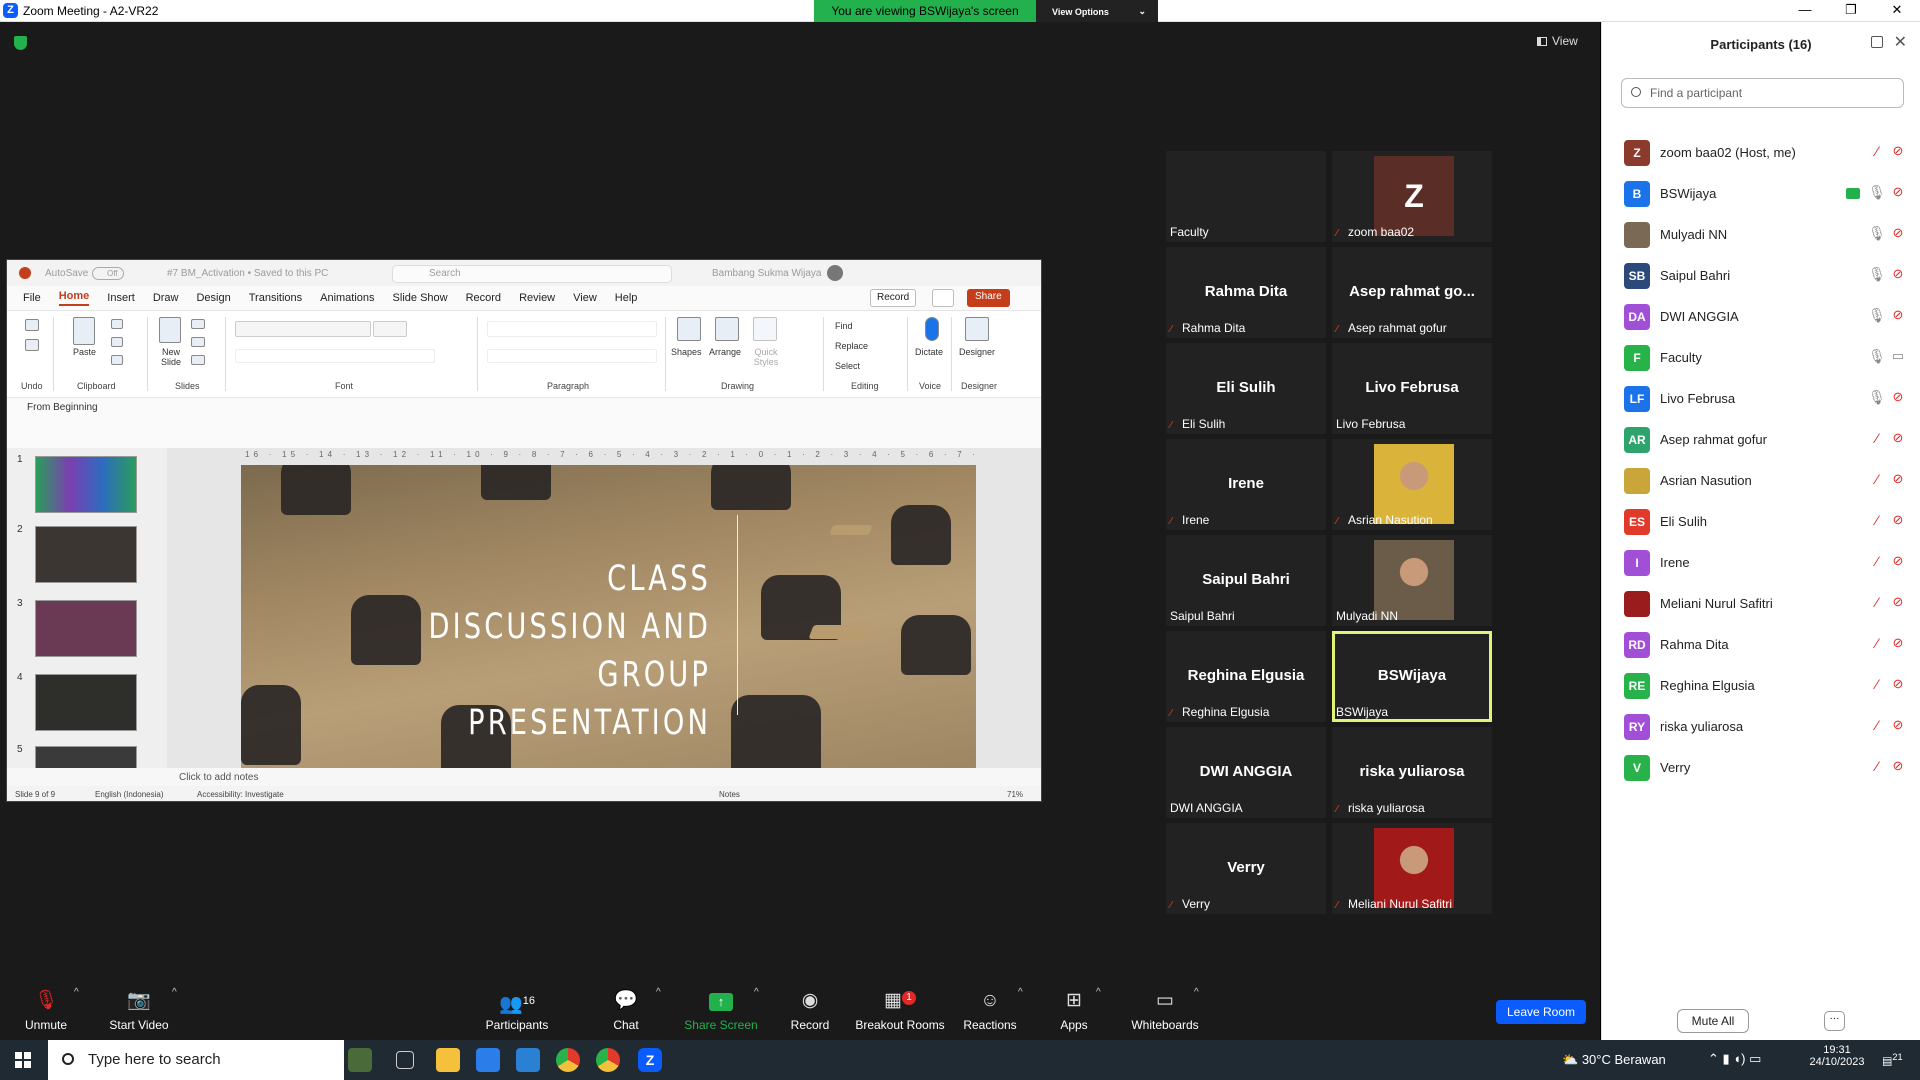 This screenshot has width=1920, height=1080. What do you see at coordinates (1765, 644) in the screenshot?
I see `participant-row: RD Rahma Dita ⁄ ⊘` at bounding box center [1765, 644].